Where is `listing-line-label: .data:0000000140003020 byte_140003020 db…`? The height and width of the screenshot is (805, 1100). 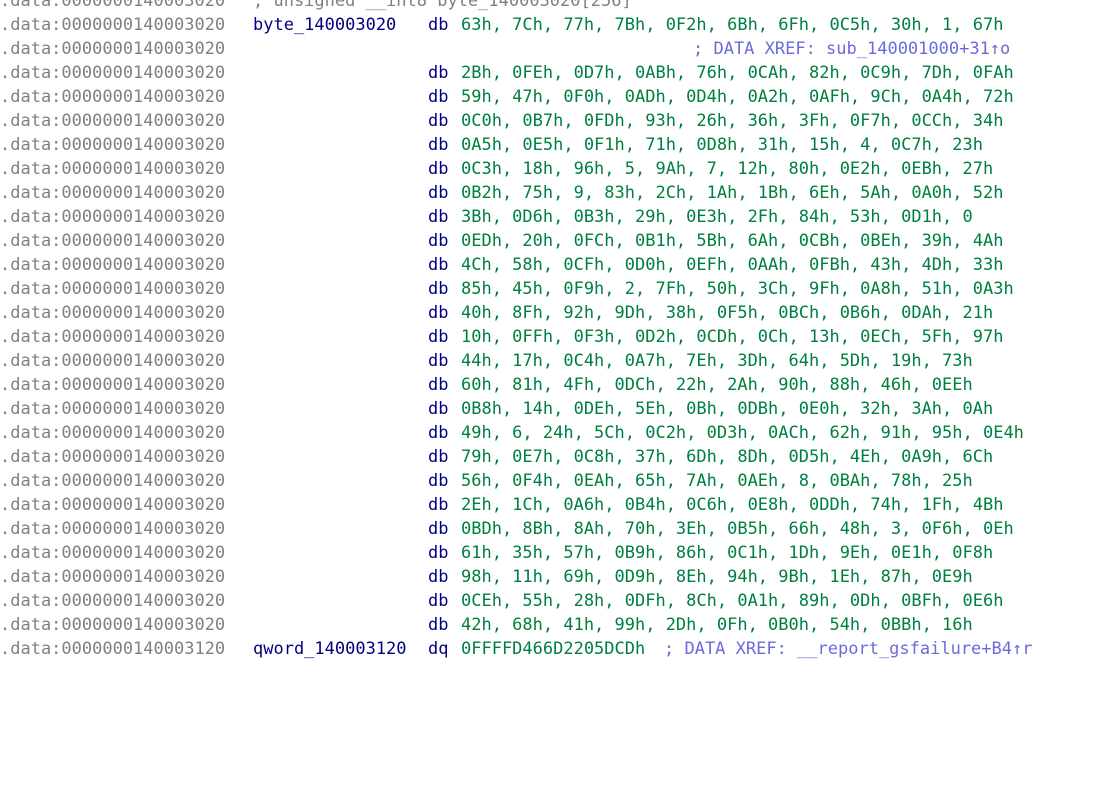
listing-line-label: .data:0000000140003020 byte_140003020 db… is located at coordinates (550, 25).